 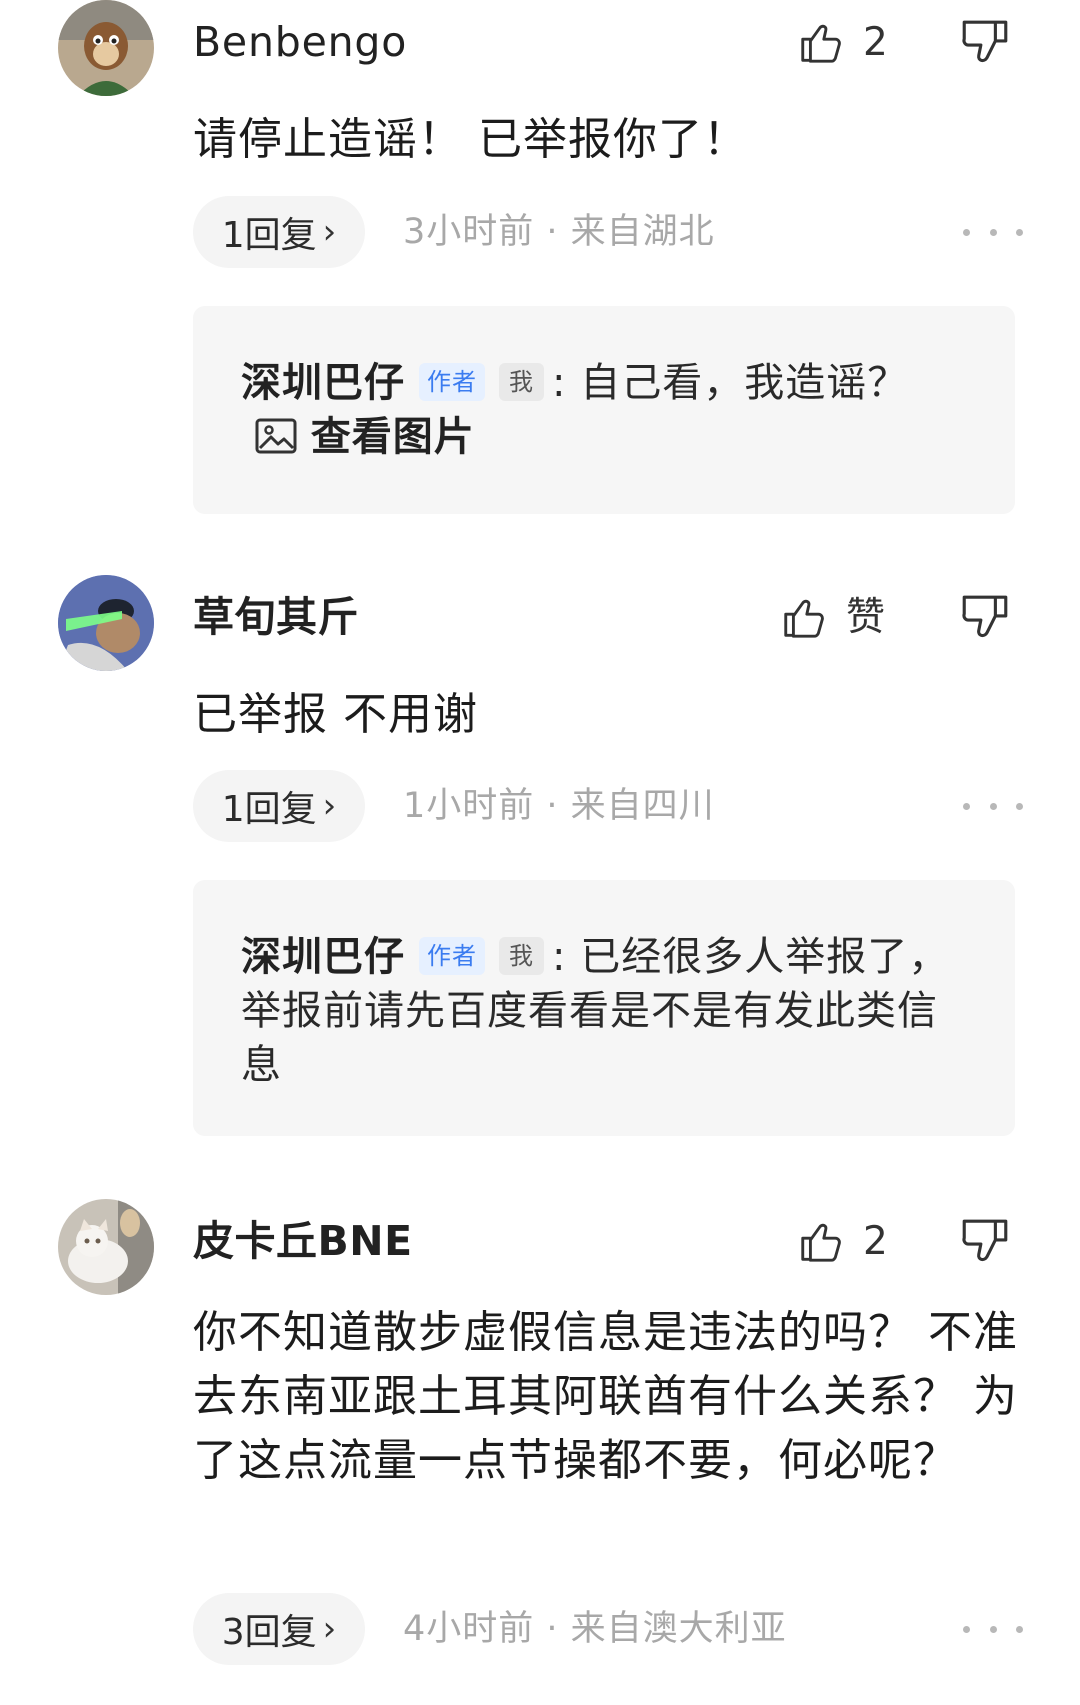 What do you see at coordinates (276, 617) in the screenshot?
I see `username: 草旬其斤` at bounding box center [276, 617].